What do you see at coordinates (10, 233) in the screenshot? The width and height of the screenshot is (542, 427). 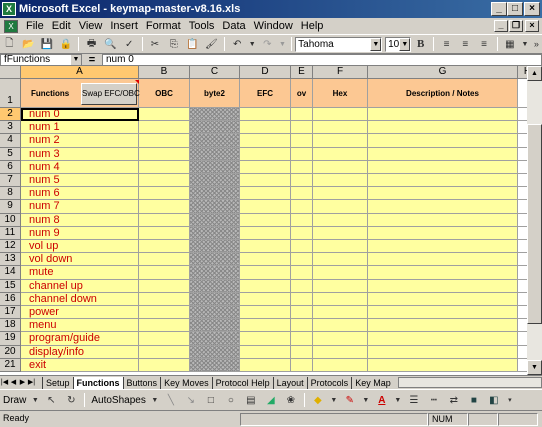 I see `row-header: 11` at bounding box center [10, 233].